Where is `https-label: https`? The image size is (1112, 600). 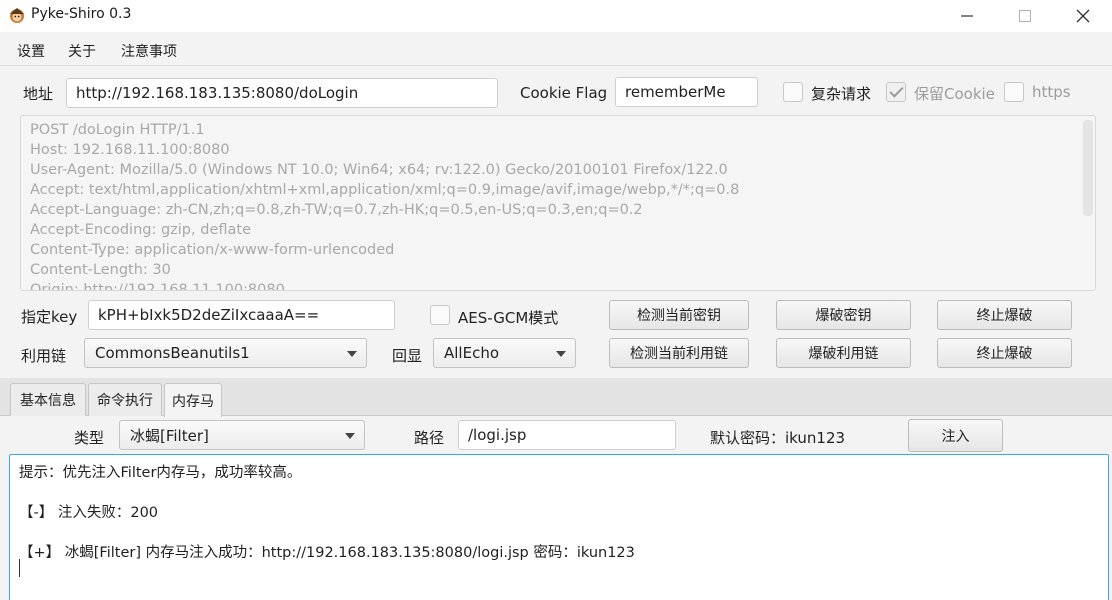
https-label: https is located at coordinates (1051, 92).